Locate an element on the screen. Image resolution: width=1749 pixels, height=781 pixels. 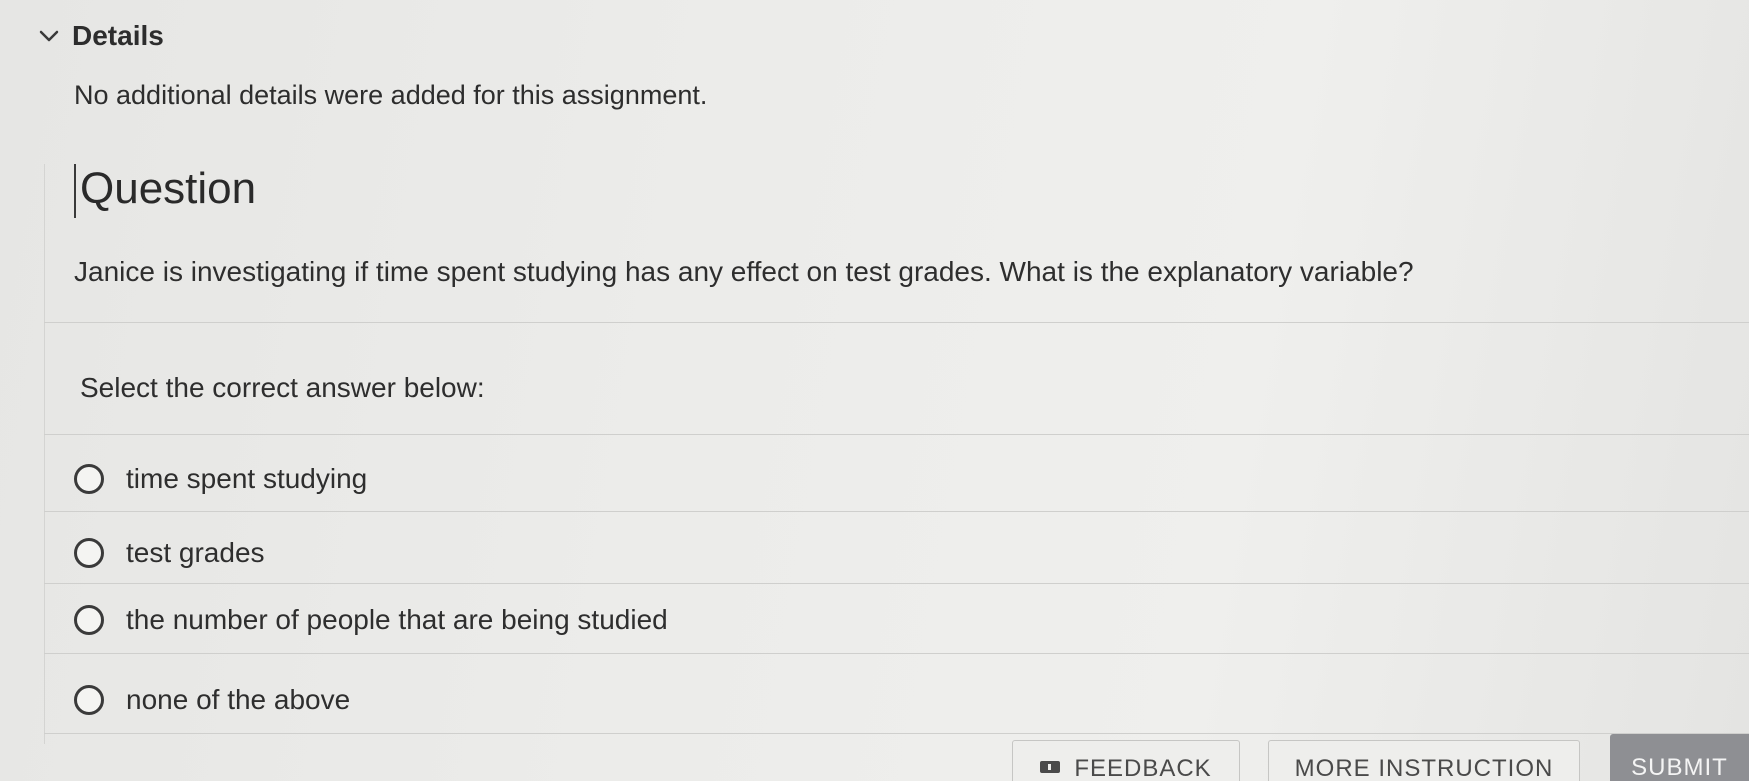
more-instruction-label: MORE INSTRUCTION is located at coordinates (1424, 768).